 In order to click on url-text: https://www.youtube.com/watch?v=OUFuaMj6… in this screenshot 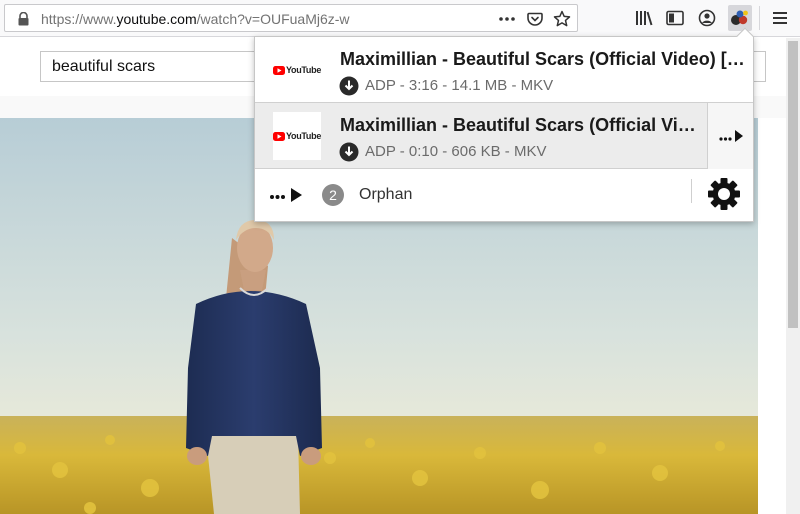, I will do `click(195, 19)`.